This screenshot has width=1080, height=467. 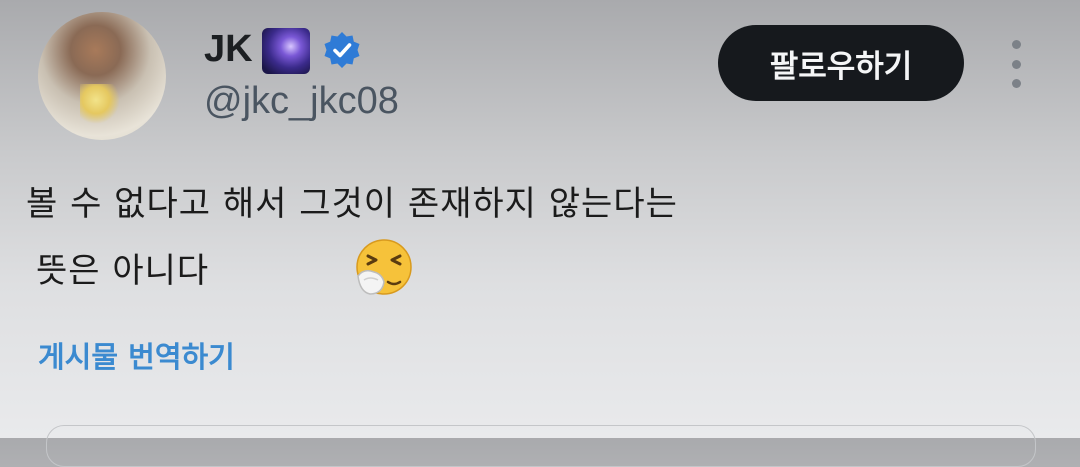 What do you see at coordinates (286, 51) in the screenshot?
I see `galaxy-emoji-icon` at bounding box center [286, 51].